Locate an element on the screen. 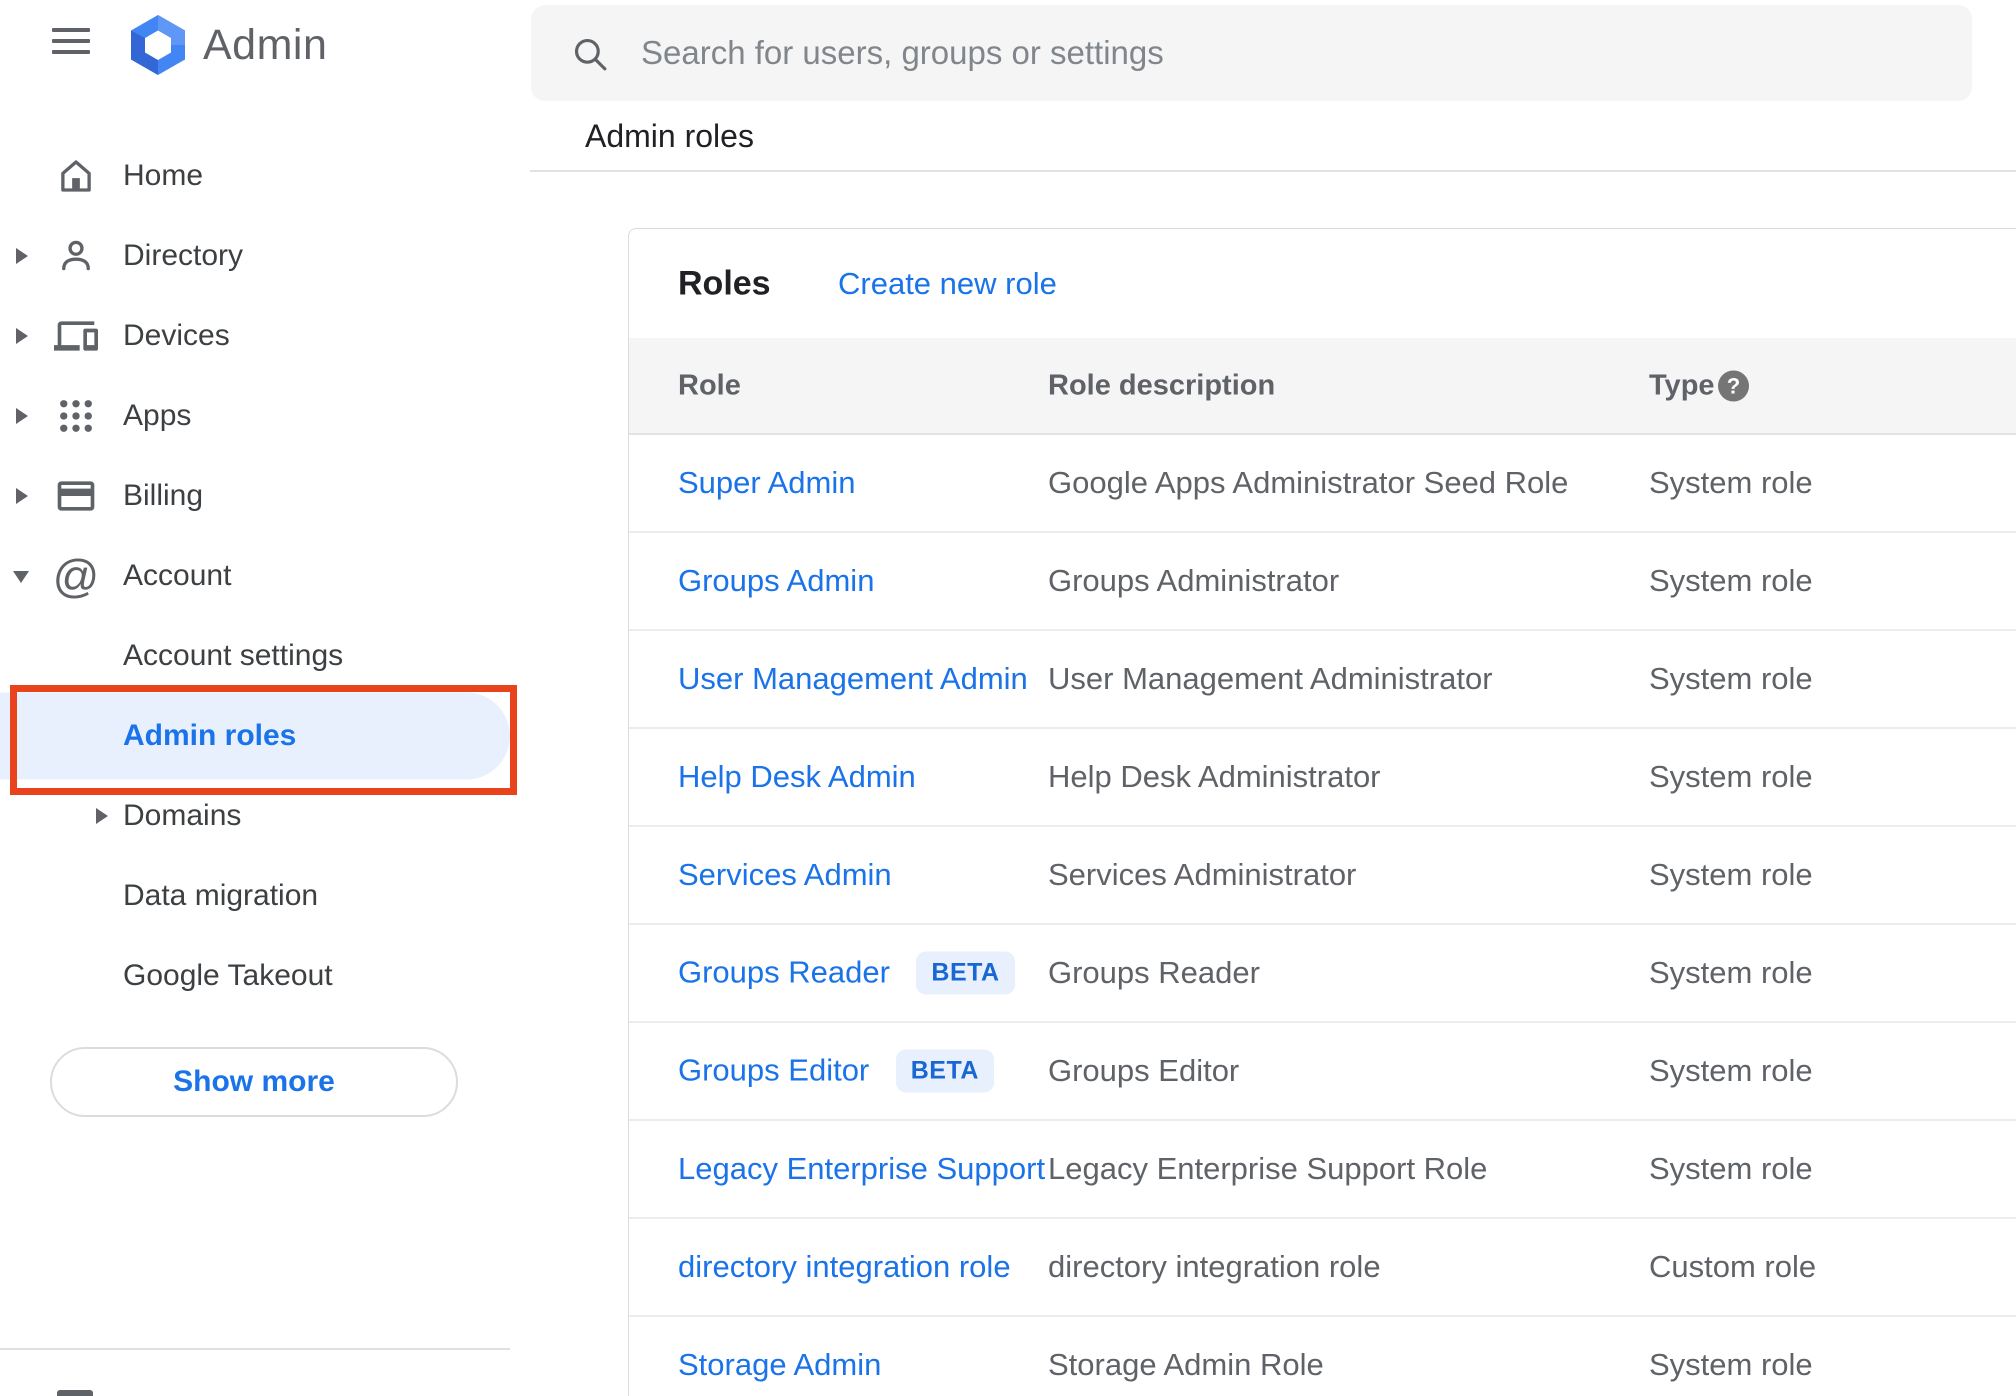 The image size is (2016, 1396). sidebar-item-label: Data migration is located at coordinates (221, 895).